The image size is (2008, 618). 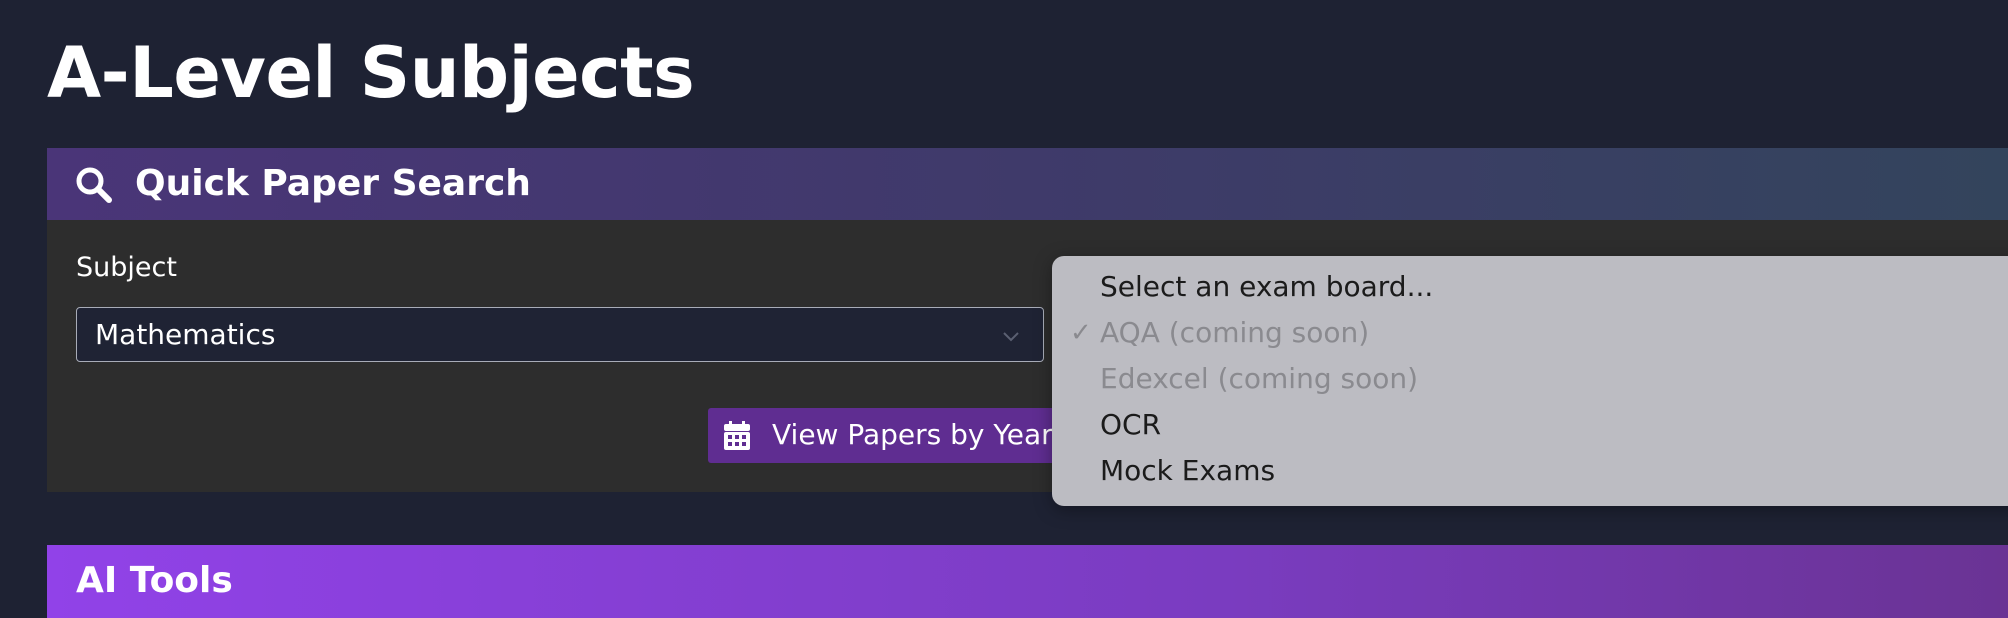 I want to click on quick-paper-search-title: Quick Paper Search, so click(x=333, y=183).